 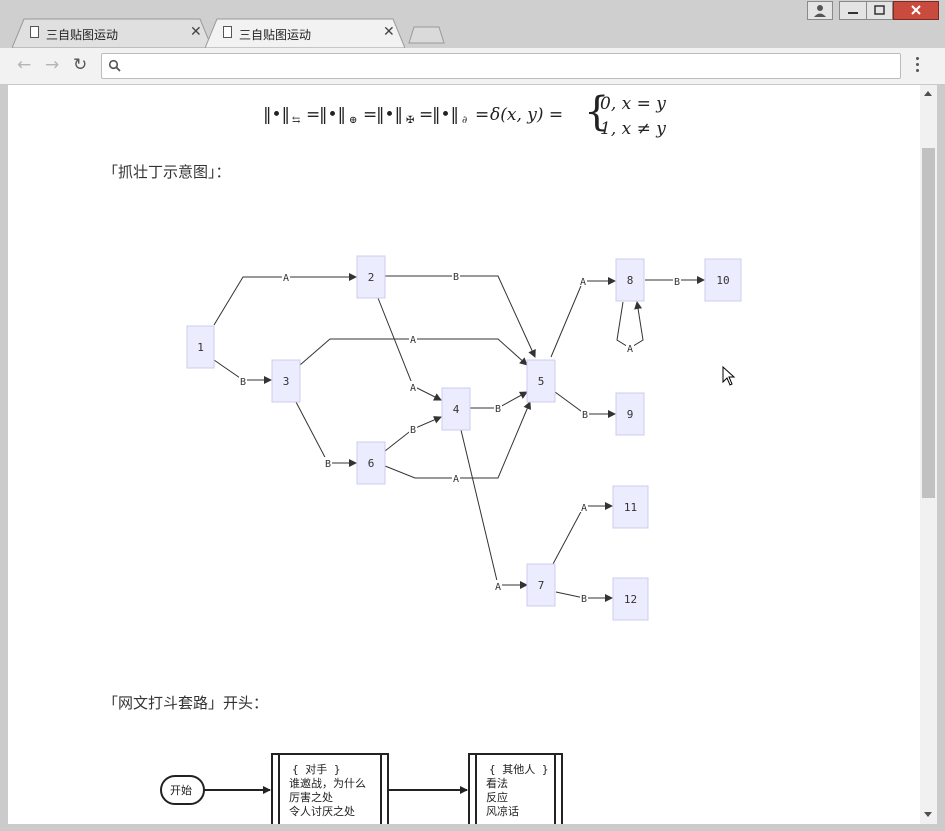 What do you see at coordinates (502, 811) in the screenshot?
I see `box2-line-4: 风凉话` at bounding box center [502, 811].